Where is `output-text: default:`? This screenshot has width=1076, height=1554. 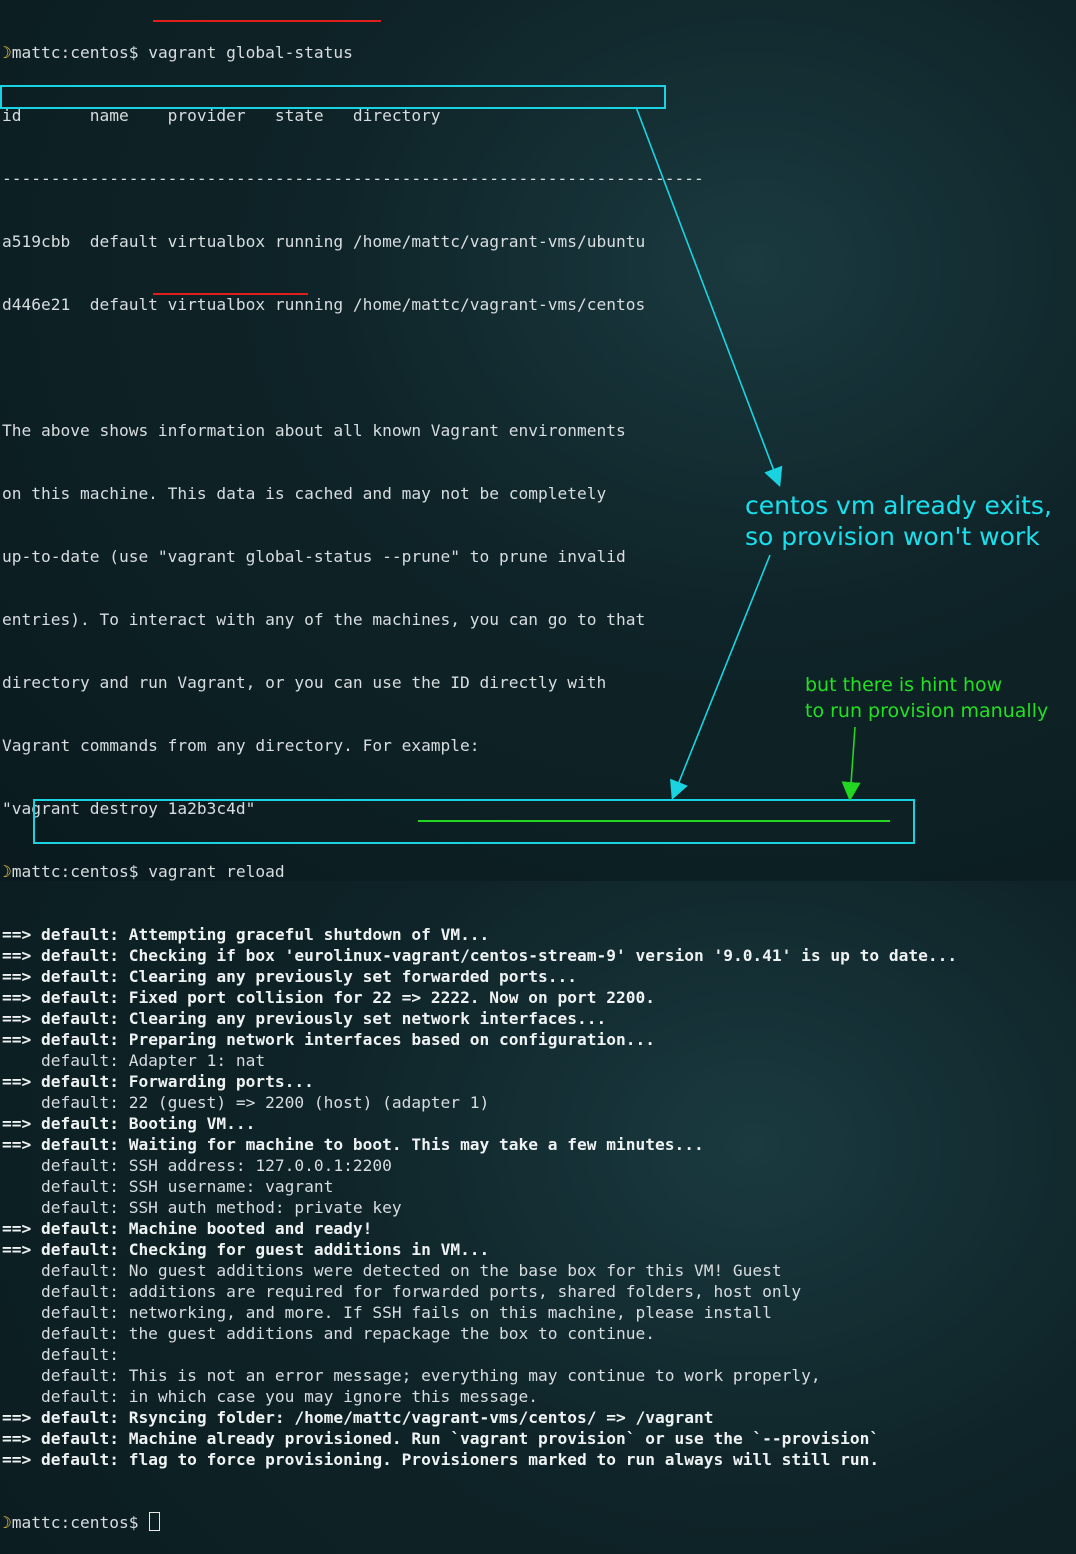
output-text: default: is located at coordinates (79, 1354).